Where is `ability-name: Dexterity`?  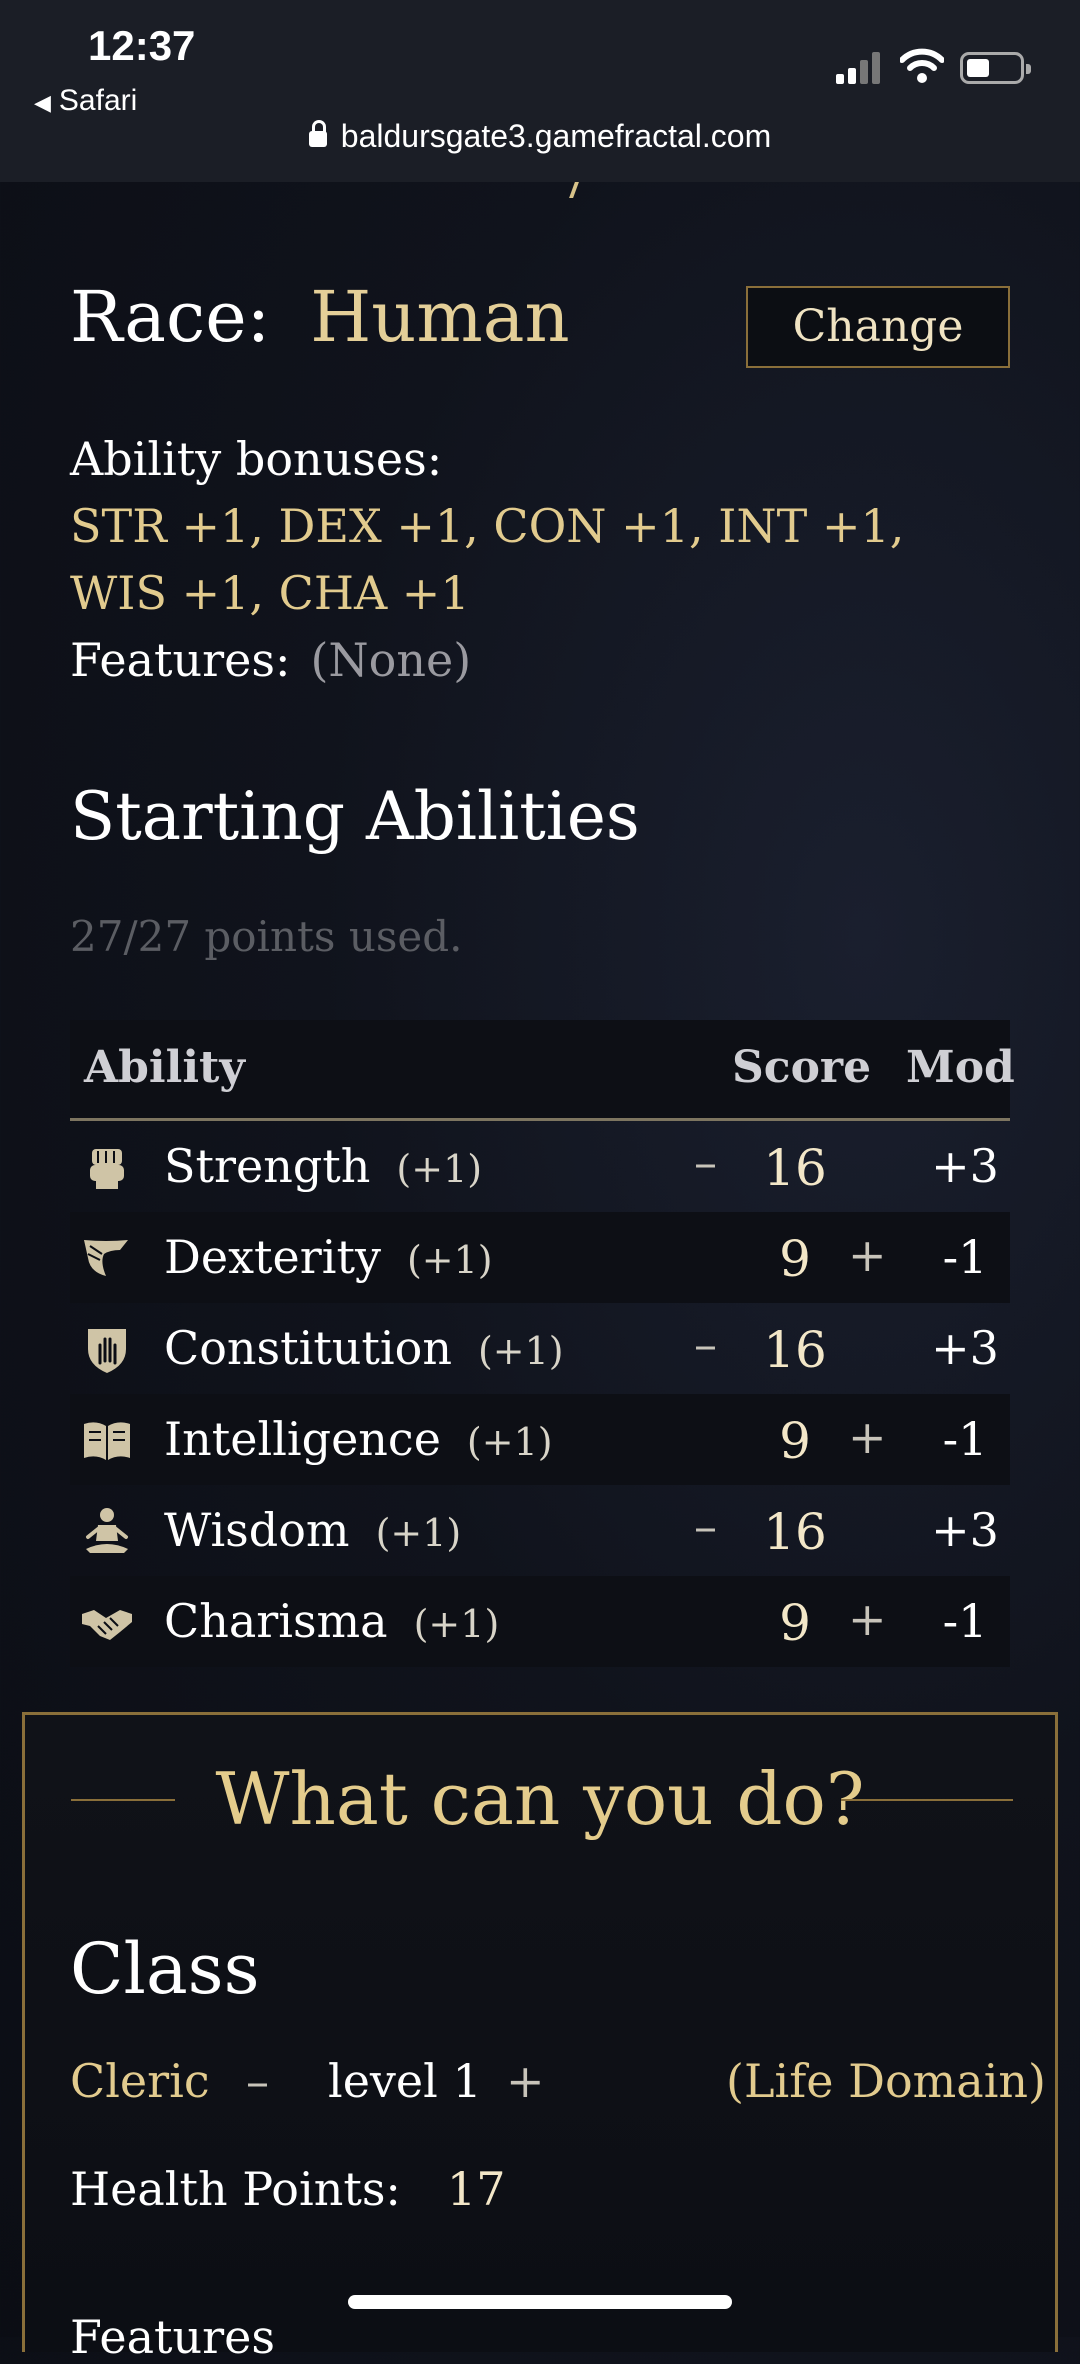
ability-name: Dexterity is located at coordinates (272, 1257).